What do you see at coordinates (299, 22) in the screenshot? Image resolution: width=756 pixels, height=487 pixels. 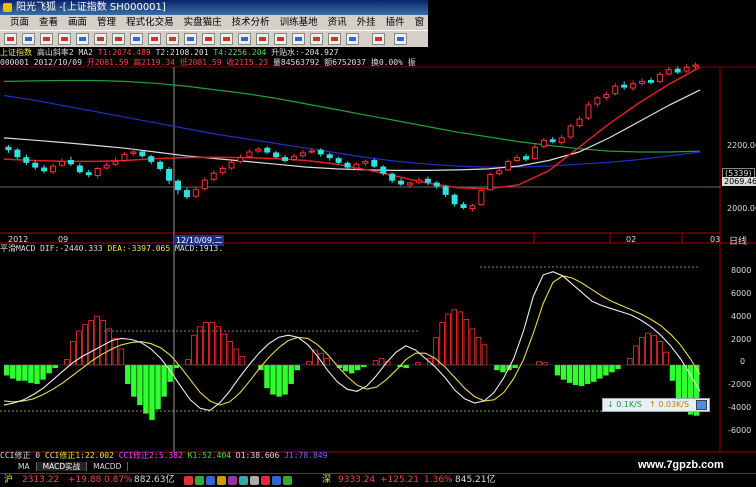 I see `menu-item: 训练基地` at bounding box center [299, 22].